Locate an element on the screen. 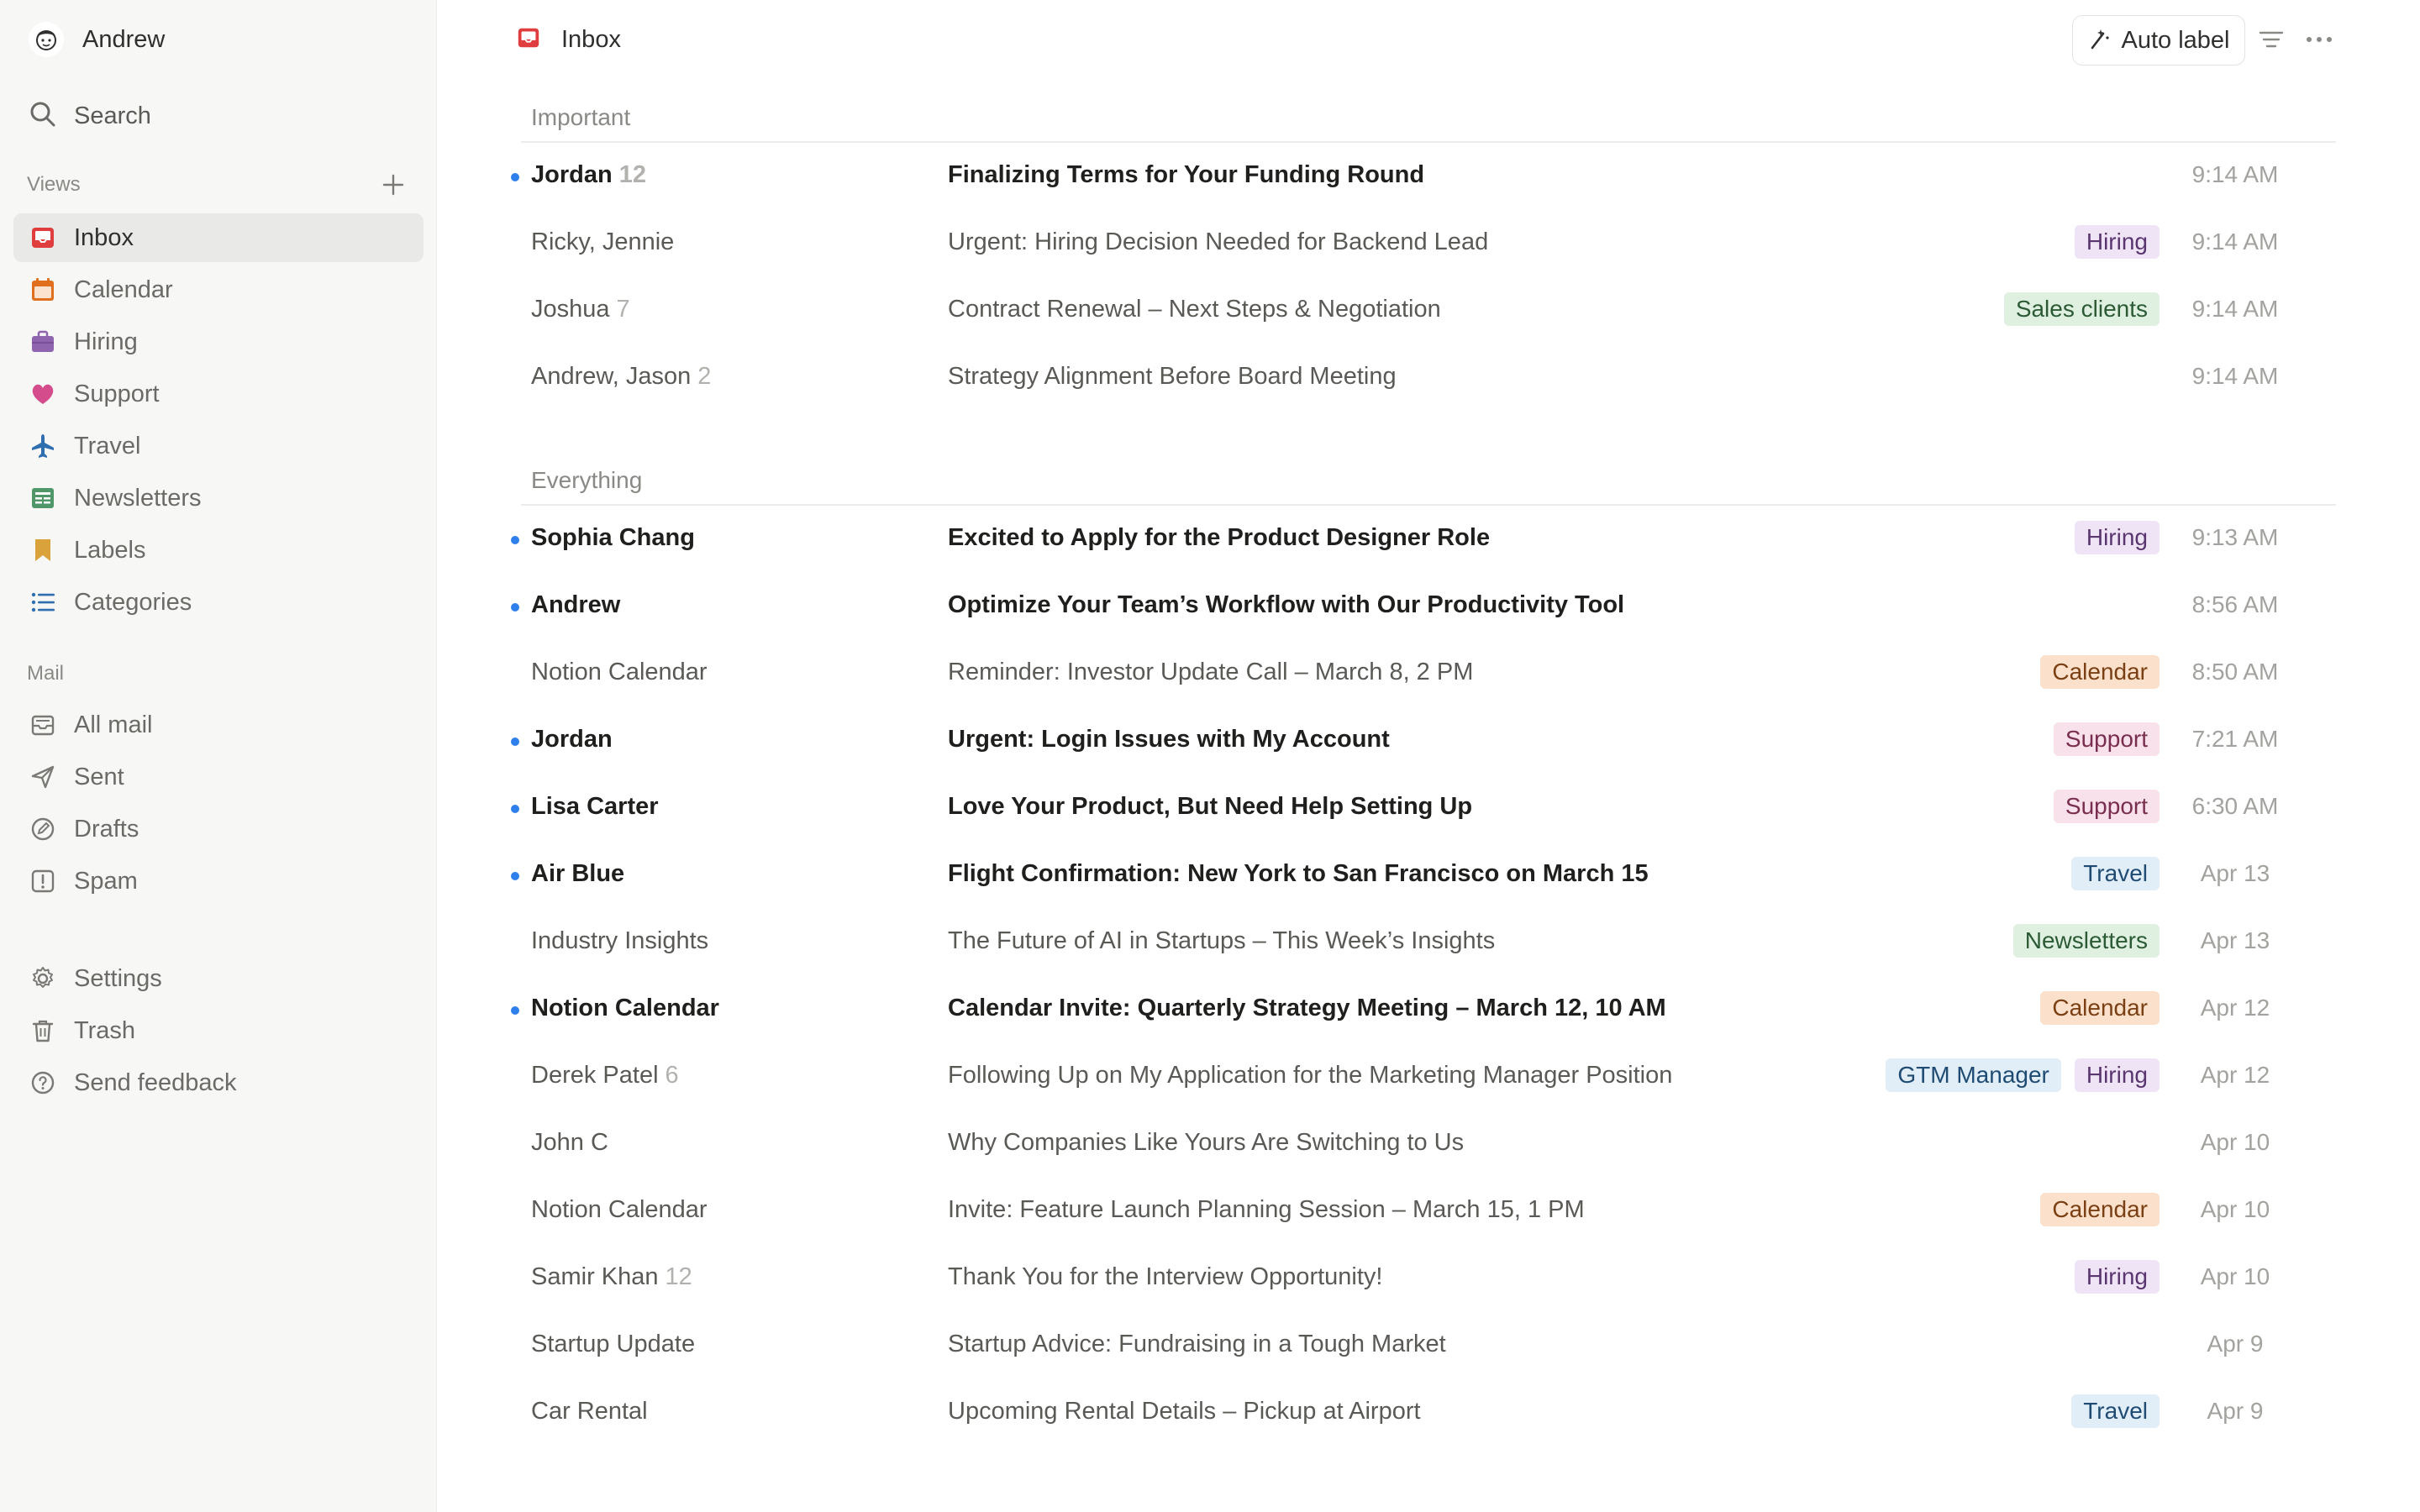  sidebar-item-hiring: Hiring is located at coordinates (218, 342).